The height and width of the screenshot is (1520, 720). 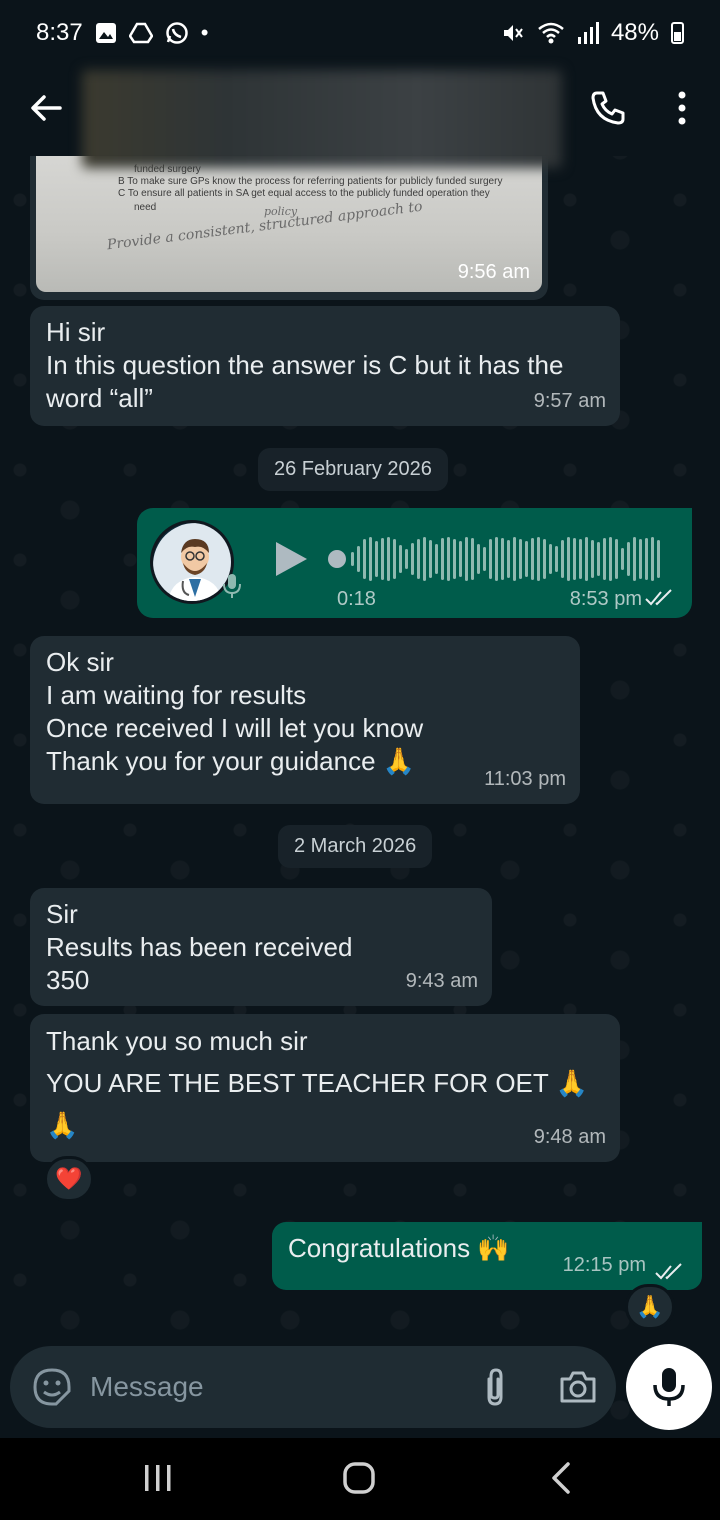 I want to click on battery-percent: 48%, so click(x=634, y=32).